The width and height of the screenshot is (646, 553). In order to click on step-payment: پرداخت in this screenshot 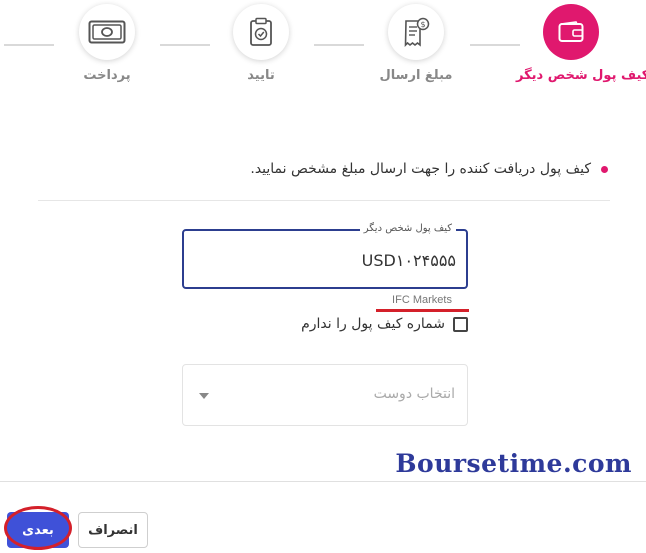, I will do `click(107, 43)`.